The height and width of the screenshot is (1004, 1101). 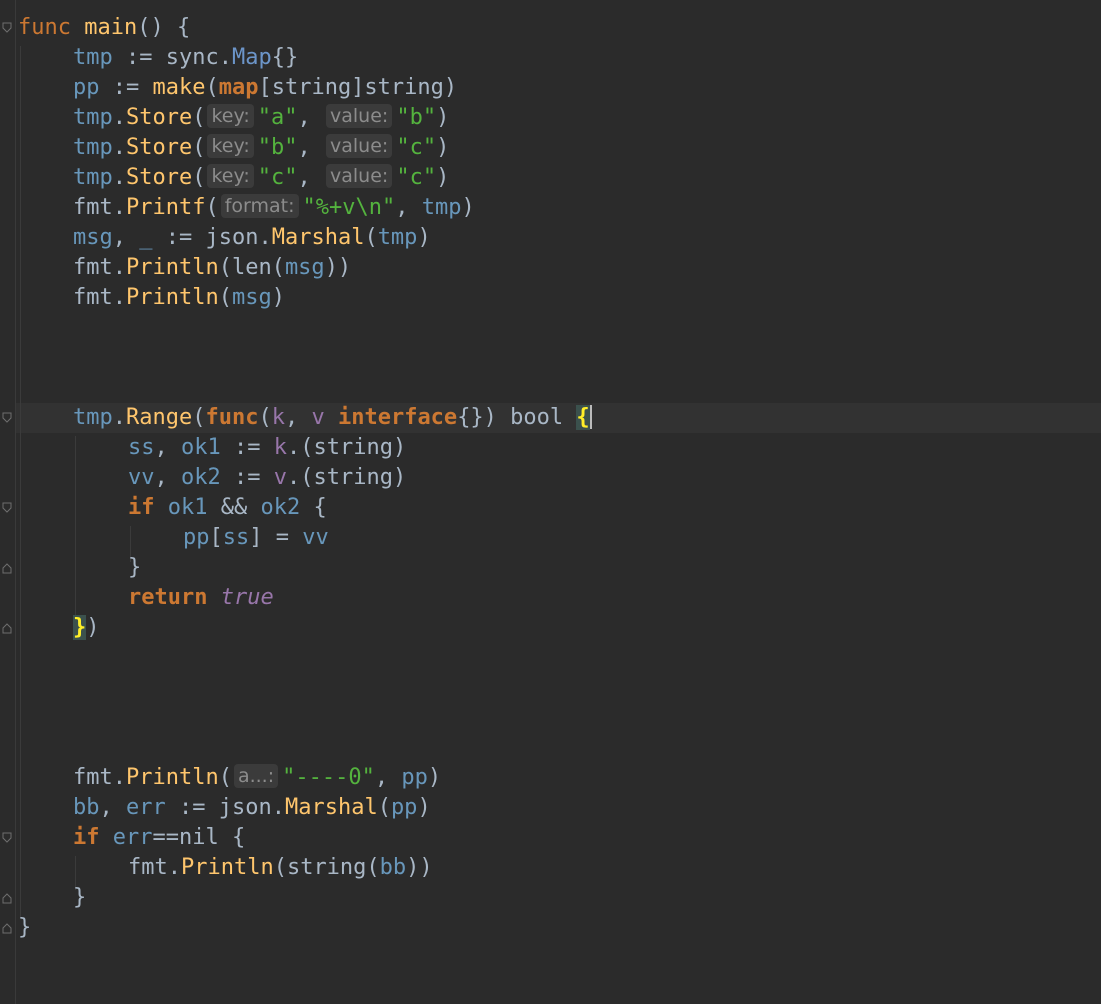 What do you see at coordinates (141, 477) in the screenshot?
I see `identifier: vv` at bounding box center [141, 477].